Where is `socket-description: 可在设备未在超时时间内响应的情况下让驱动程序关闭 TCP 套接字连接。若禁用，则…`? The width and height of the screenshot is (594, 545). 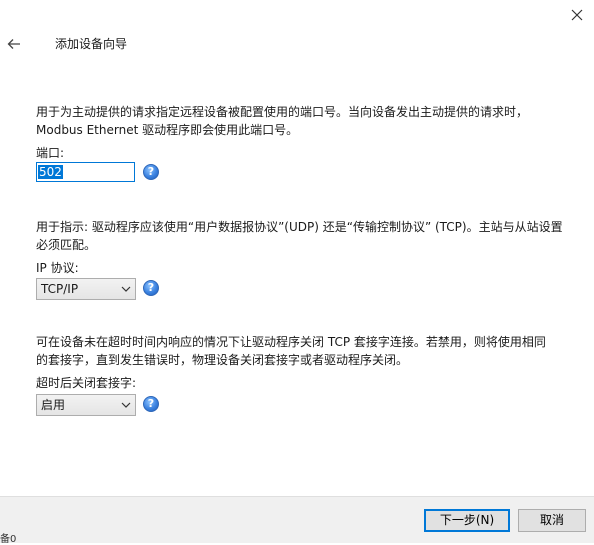
socket-description: 可在设备未在超时时间内响应的情况下让驱动程序关闭 TCP 套接字连接。若禁用，则… is located at coordinates (291, 351).